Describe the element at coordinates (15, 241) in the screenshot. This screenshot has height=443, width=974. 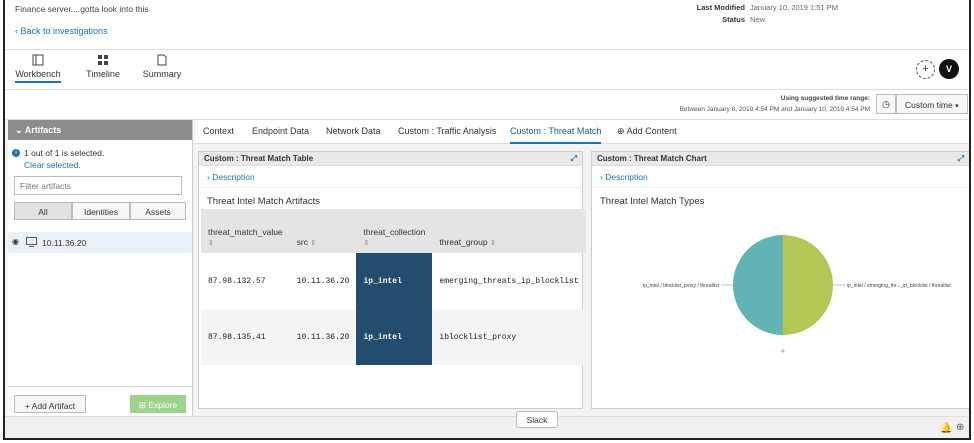
I see `radio-selected-icon: ◉` at that location.